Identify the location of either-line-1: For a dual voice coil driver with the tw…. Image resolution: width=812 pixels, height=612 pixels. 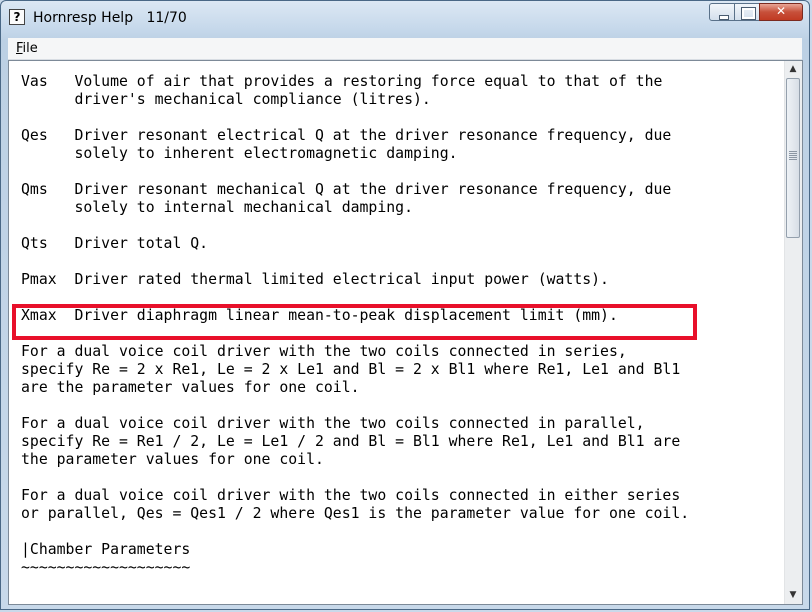
(351, 495).